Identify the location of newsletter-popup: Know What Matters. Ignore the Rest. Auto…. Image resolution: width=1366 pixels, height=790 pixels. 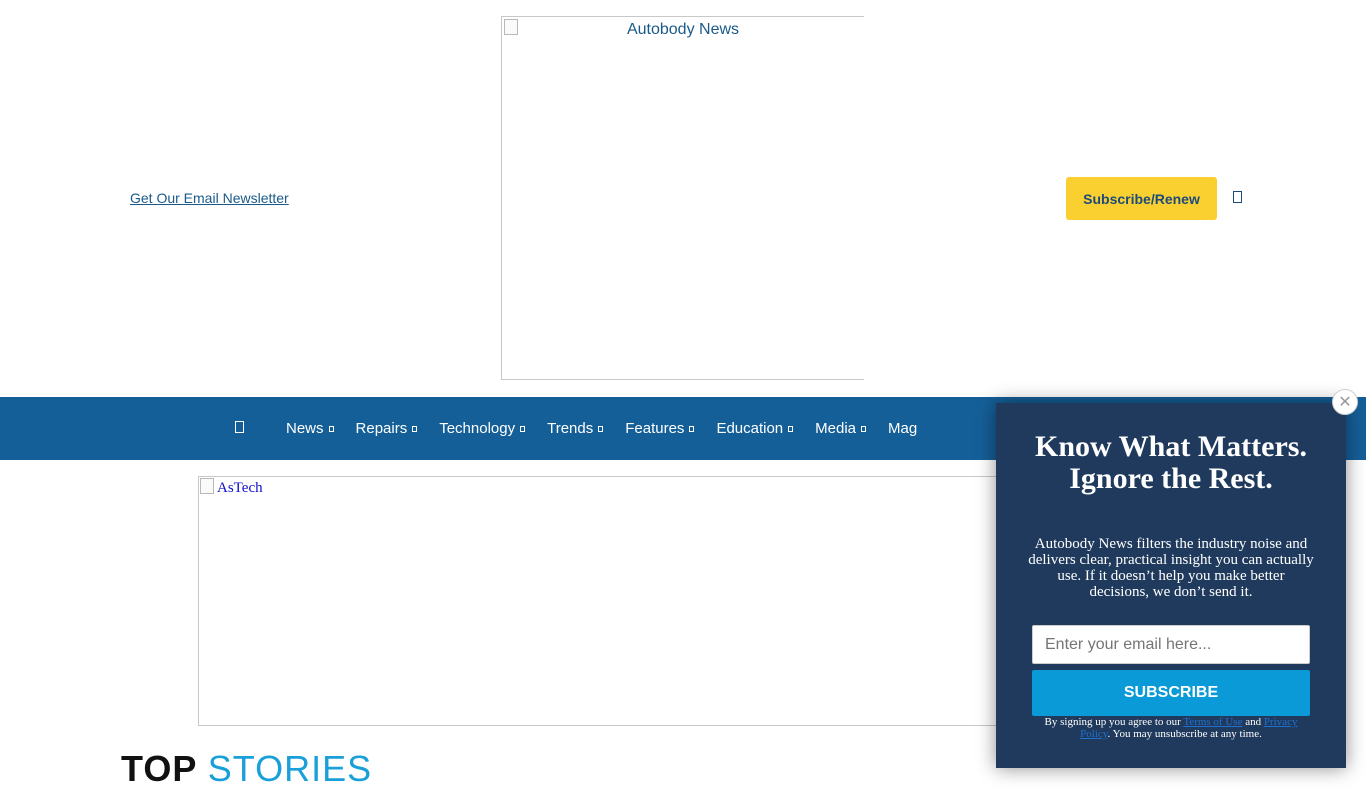
(1171, 585).